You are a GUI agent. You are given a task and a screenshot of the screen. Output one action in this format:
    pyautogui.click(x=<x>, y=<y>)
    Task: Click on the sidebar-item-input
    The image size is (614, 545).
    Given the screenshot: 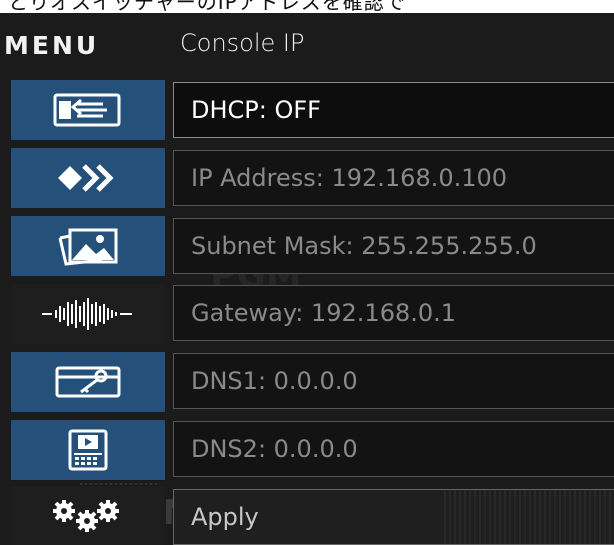 What is the action you would take?
    pyautogui.click(x=88, y=110)
    